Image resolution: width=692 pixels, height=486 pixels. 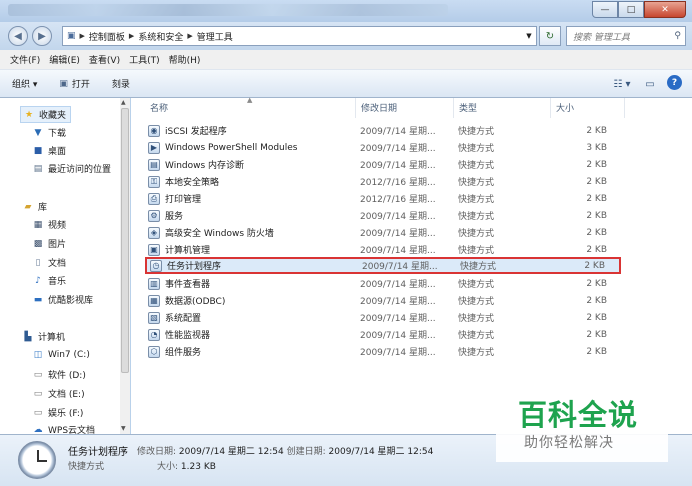 What do you see at coordinates (665, 9) in the screenshot?
I see `close-button: ✕` at bounding box center [665, 9].